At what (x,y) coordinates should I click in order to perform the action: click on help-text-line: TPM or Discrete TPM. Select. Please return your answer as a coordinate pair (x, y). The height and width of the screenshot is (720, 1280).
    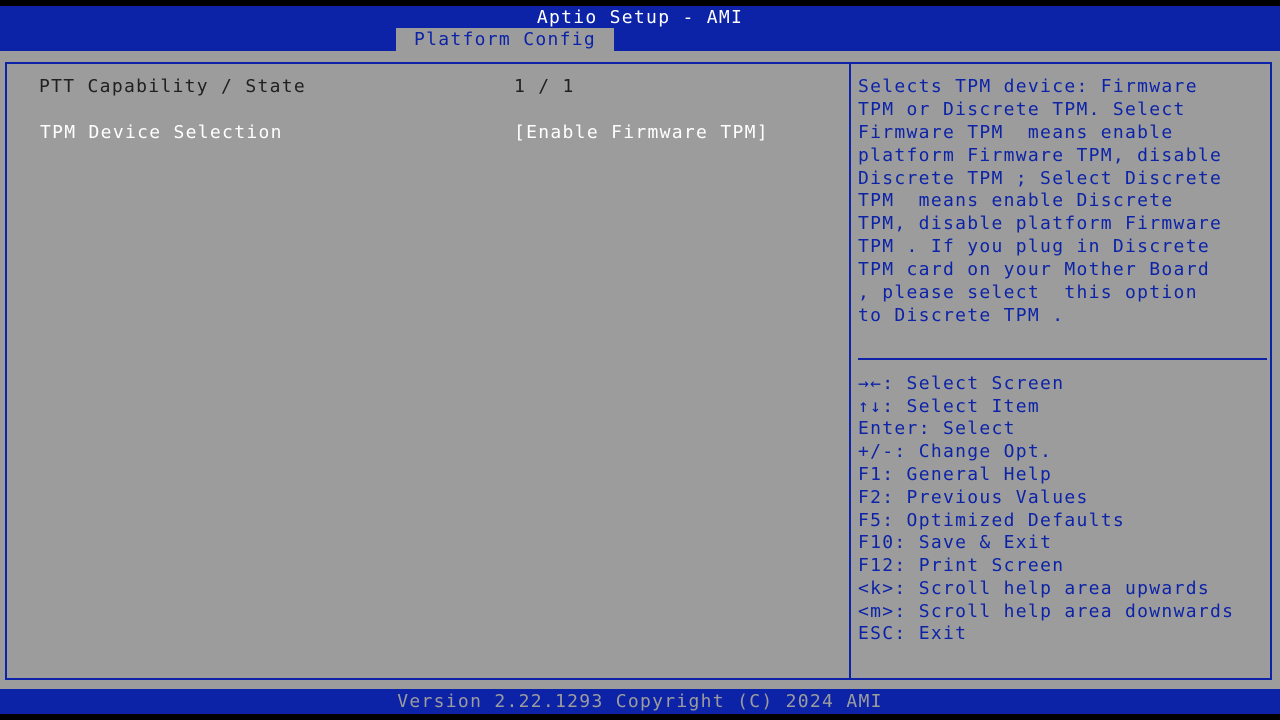
    Looking at the image, I should click on (1022, 109).